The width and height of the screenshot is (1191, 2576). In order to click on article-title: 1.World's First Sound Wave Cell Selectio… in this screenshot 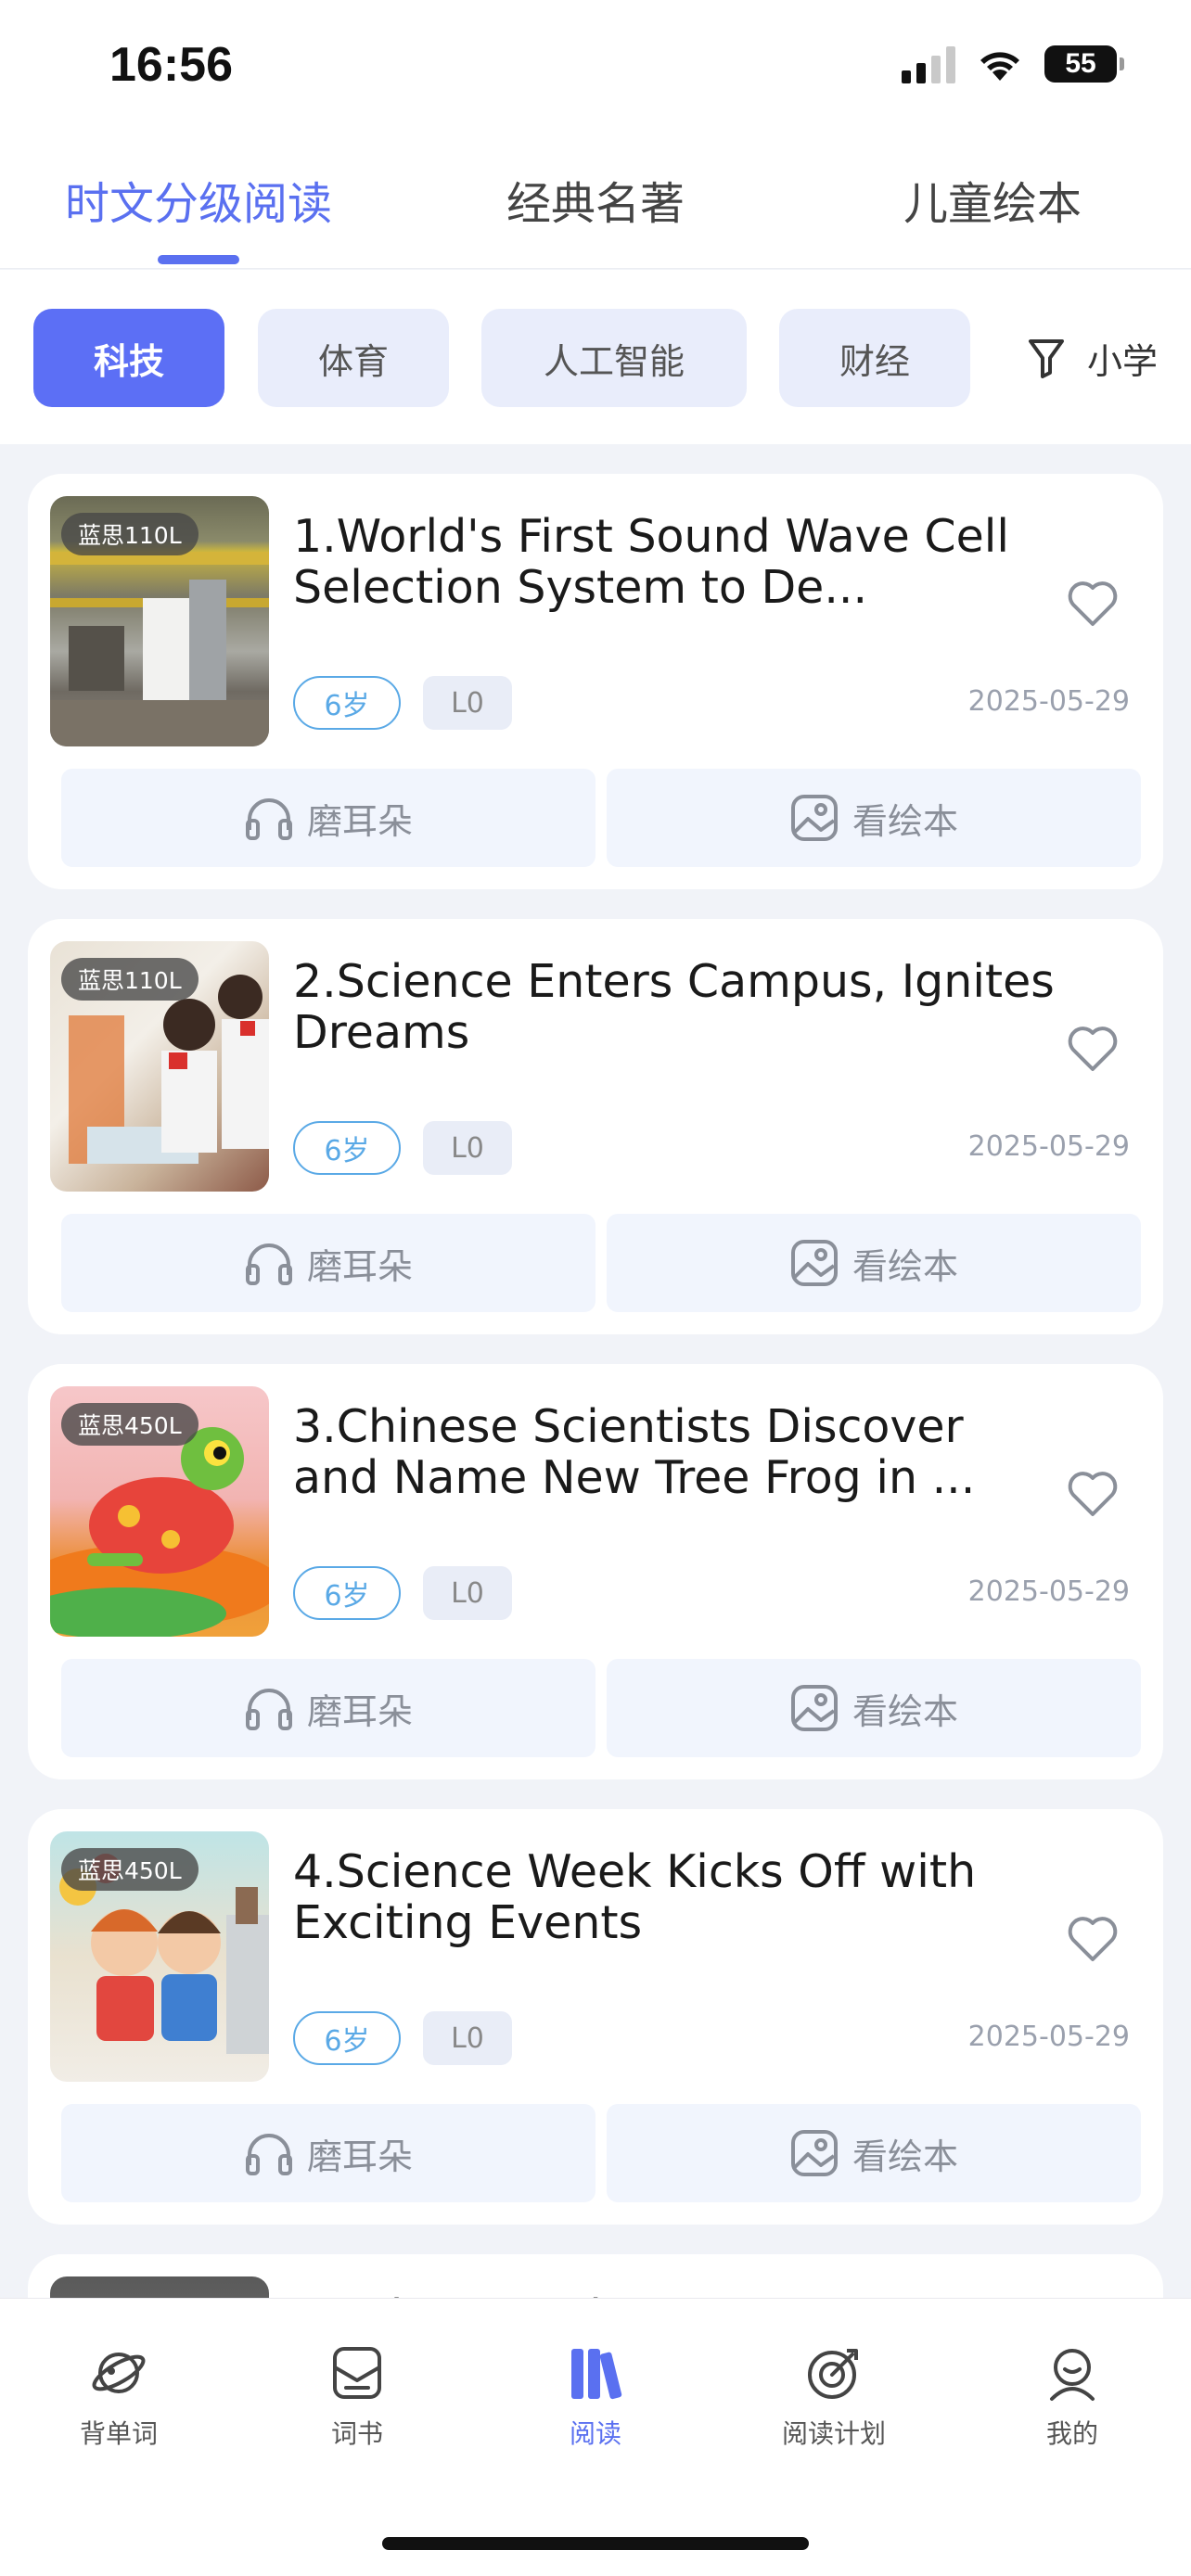, I will do `click(651, 562)`.